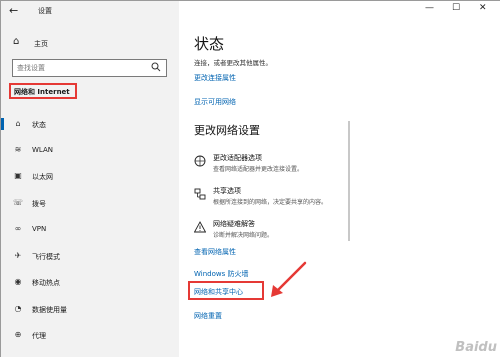 Image resolution: width=500 pixels, height=357 pixels. I want to click on search-box, so click(89, 68).